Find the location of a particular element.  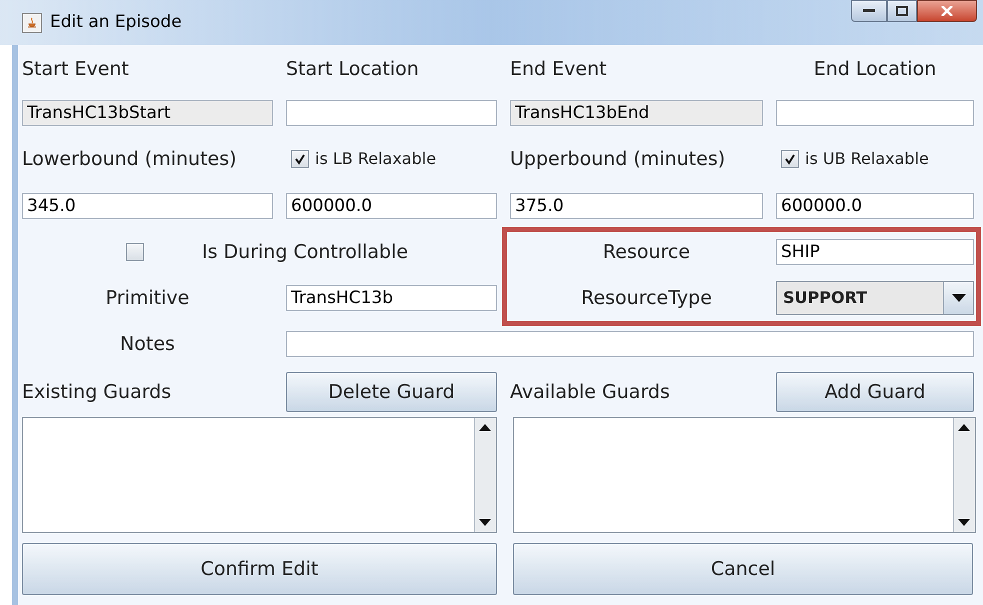

field-label: Start Event is located at coordinates (76, 69).